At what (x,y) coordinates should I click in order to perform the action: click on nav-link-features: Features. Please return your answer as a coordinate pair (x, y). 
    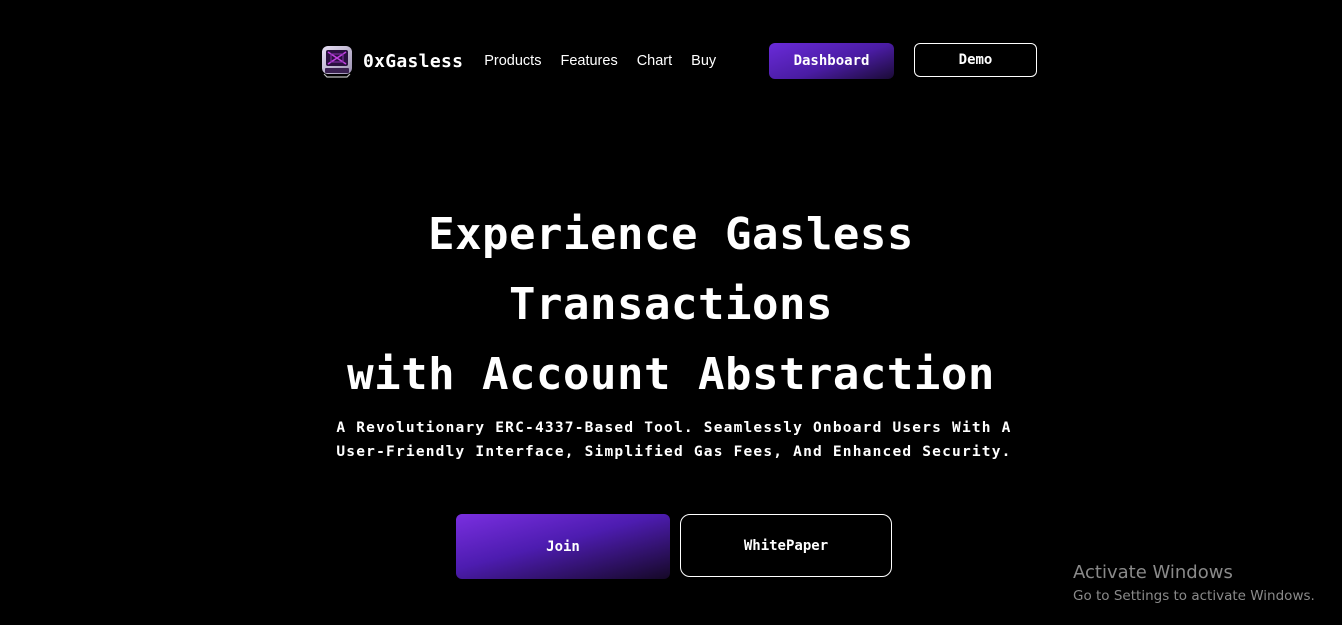
    Looking at the image, I should click on (588, 61).